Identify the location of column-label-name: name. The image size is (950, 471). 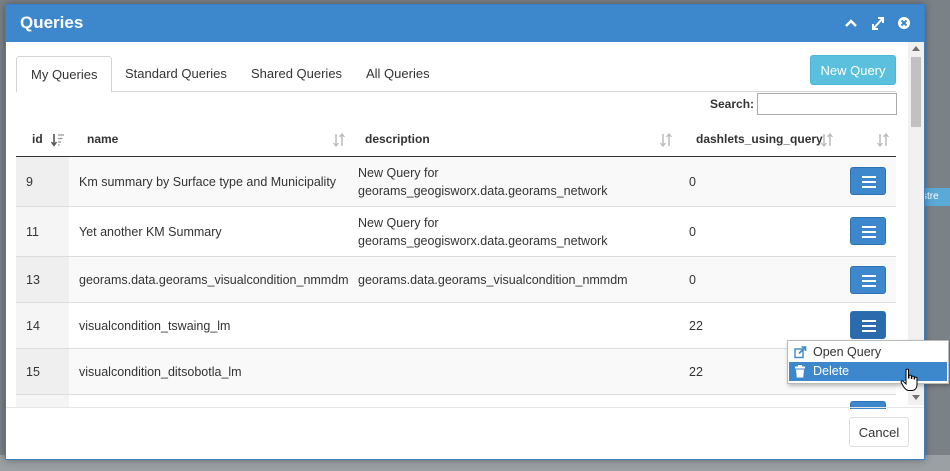
(103, 139).